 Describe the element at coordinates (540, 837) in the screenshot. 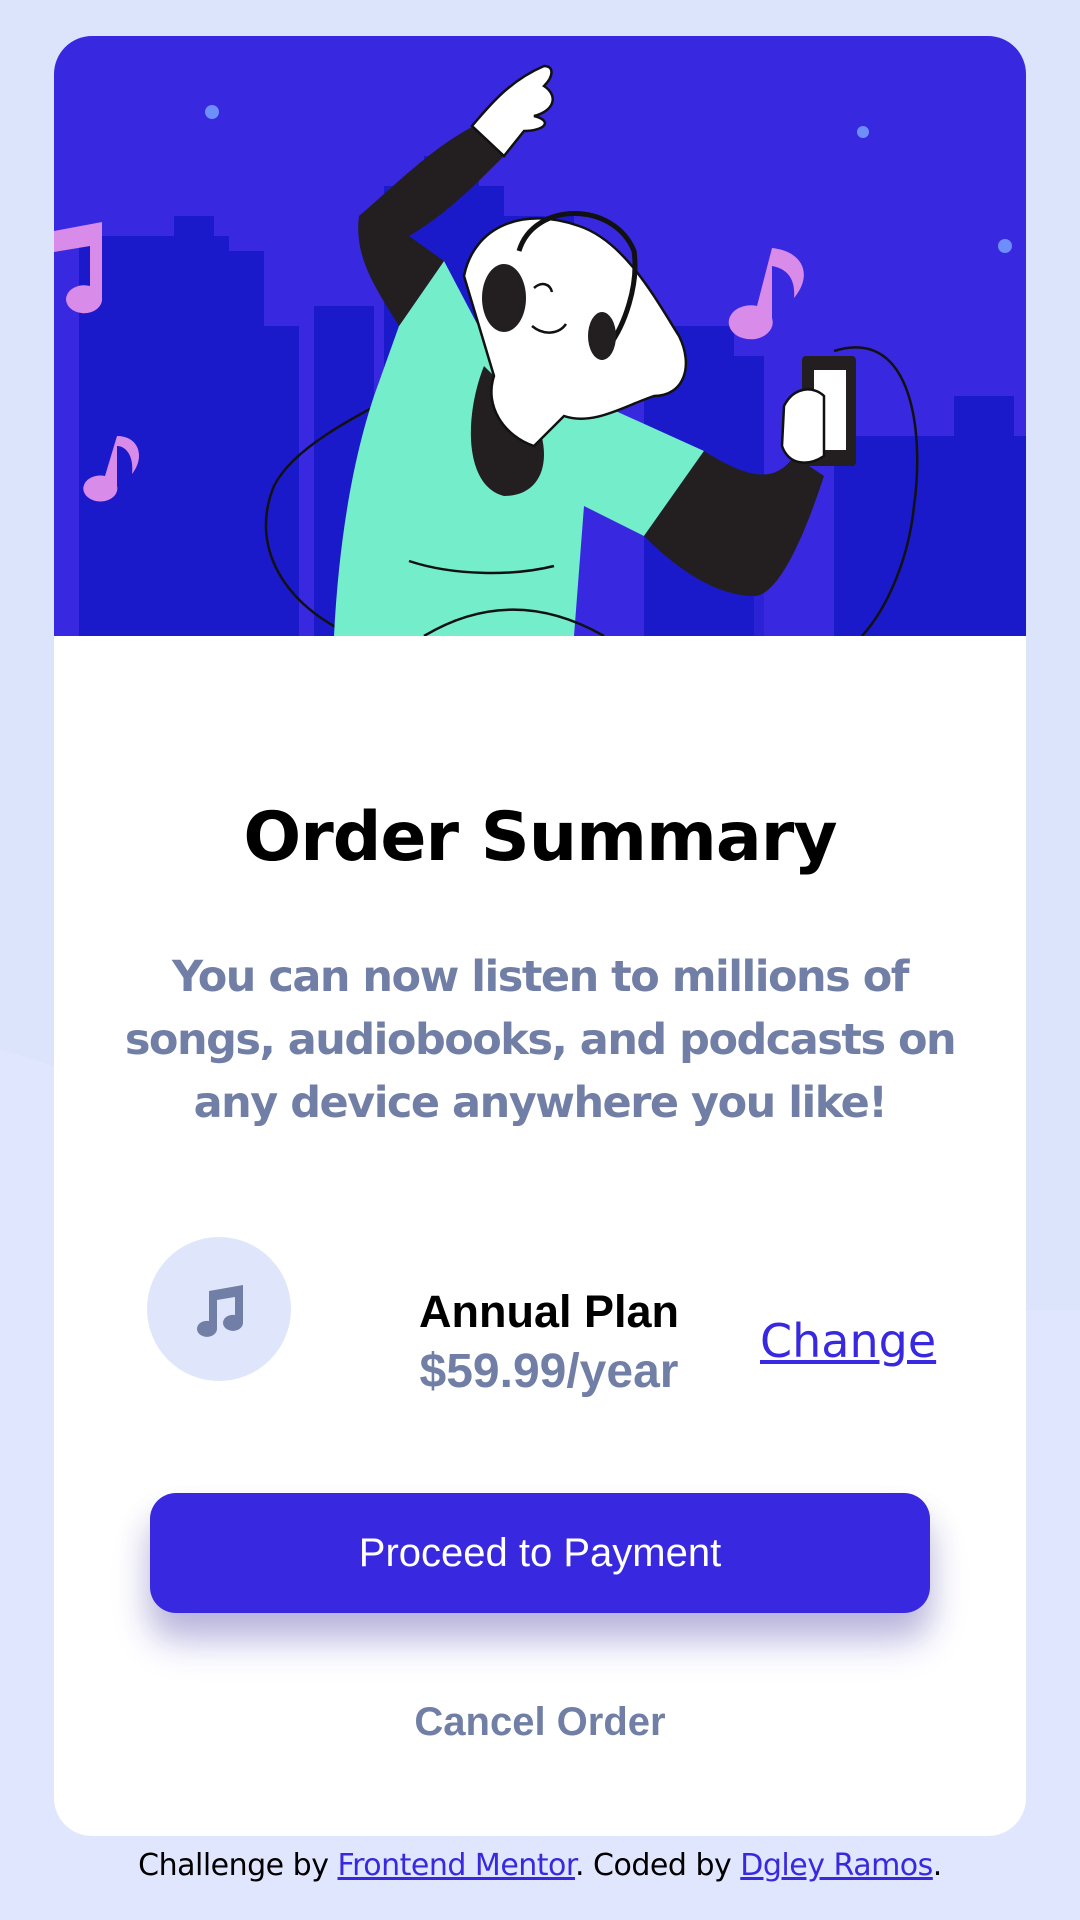

I see `card-title: Order Summary` at that location.